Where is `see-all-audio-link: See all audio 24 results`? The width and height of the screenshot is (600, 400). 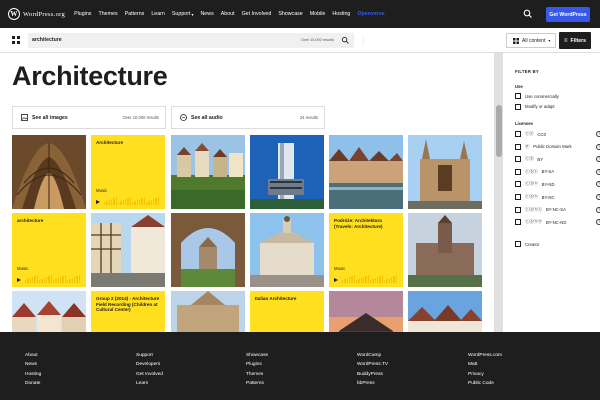
see-all-audio-link: See all audio 24 results is located at coordinates (248, 117).